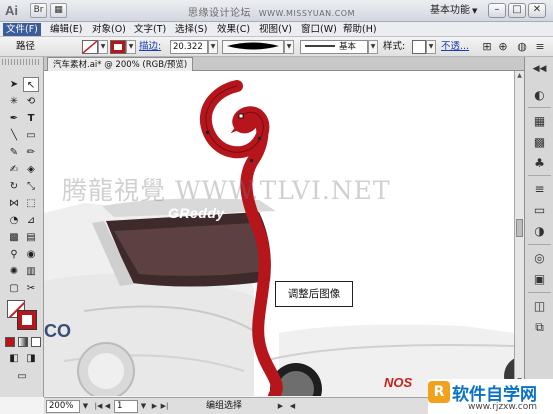 The image size is (553, 414). What do you see at coordinates (14, 271) in the screenshot?
I see `symbol-sprayer-tool-icon: ✺` at bounding box center [14, 271].